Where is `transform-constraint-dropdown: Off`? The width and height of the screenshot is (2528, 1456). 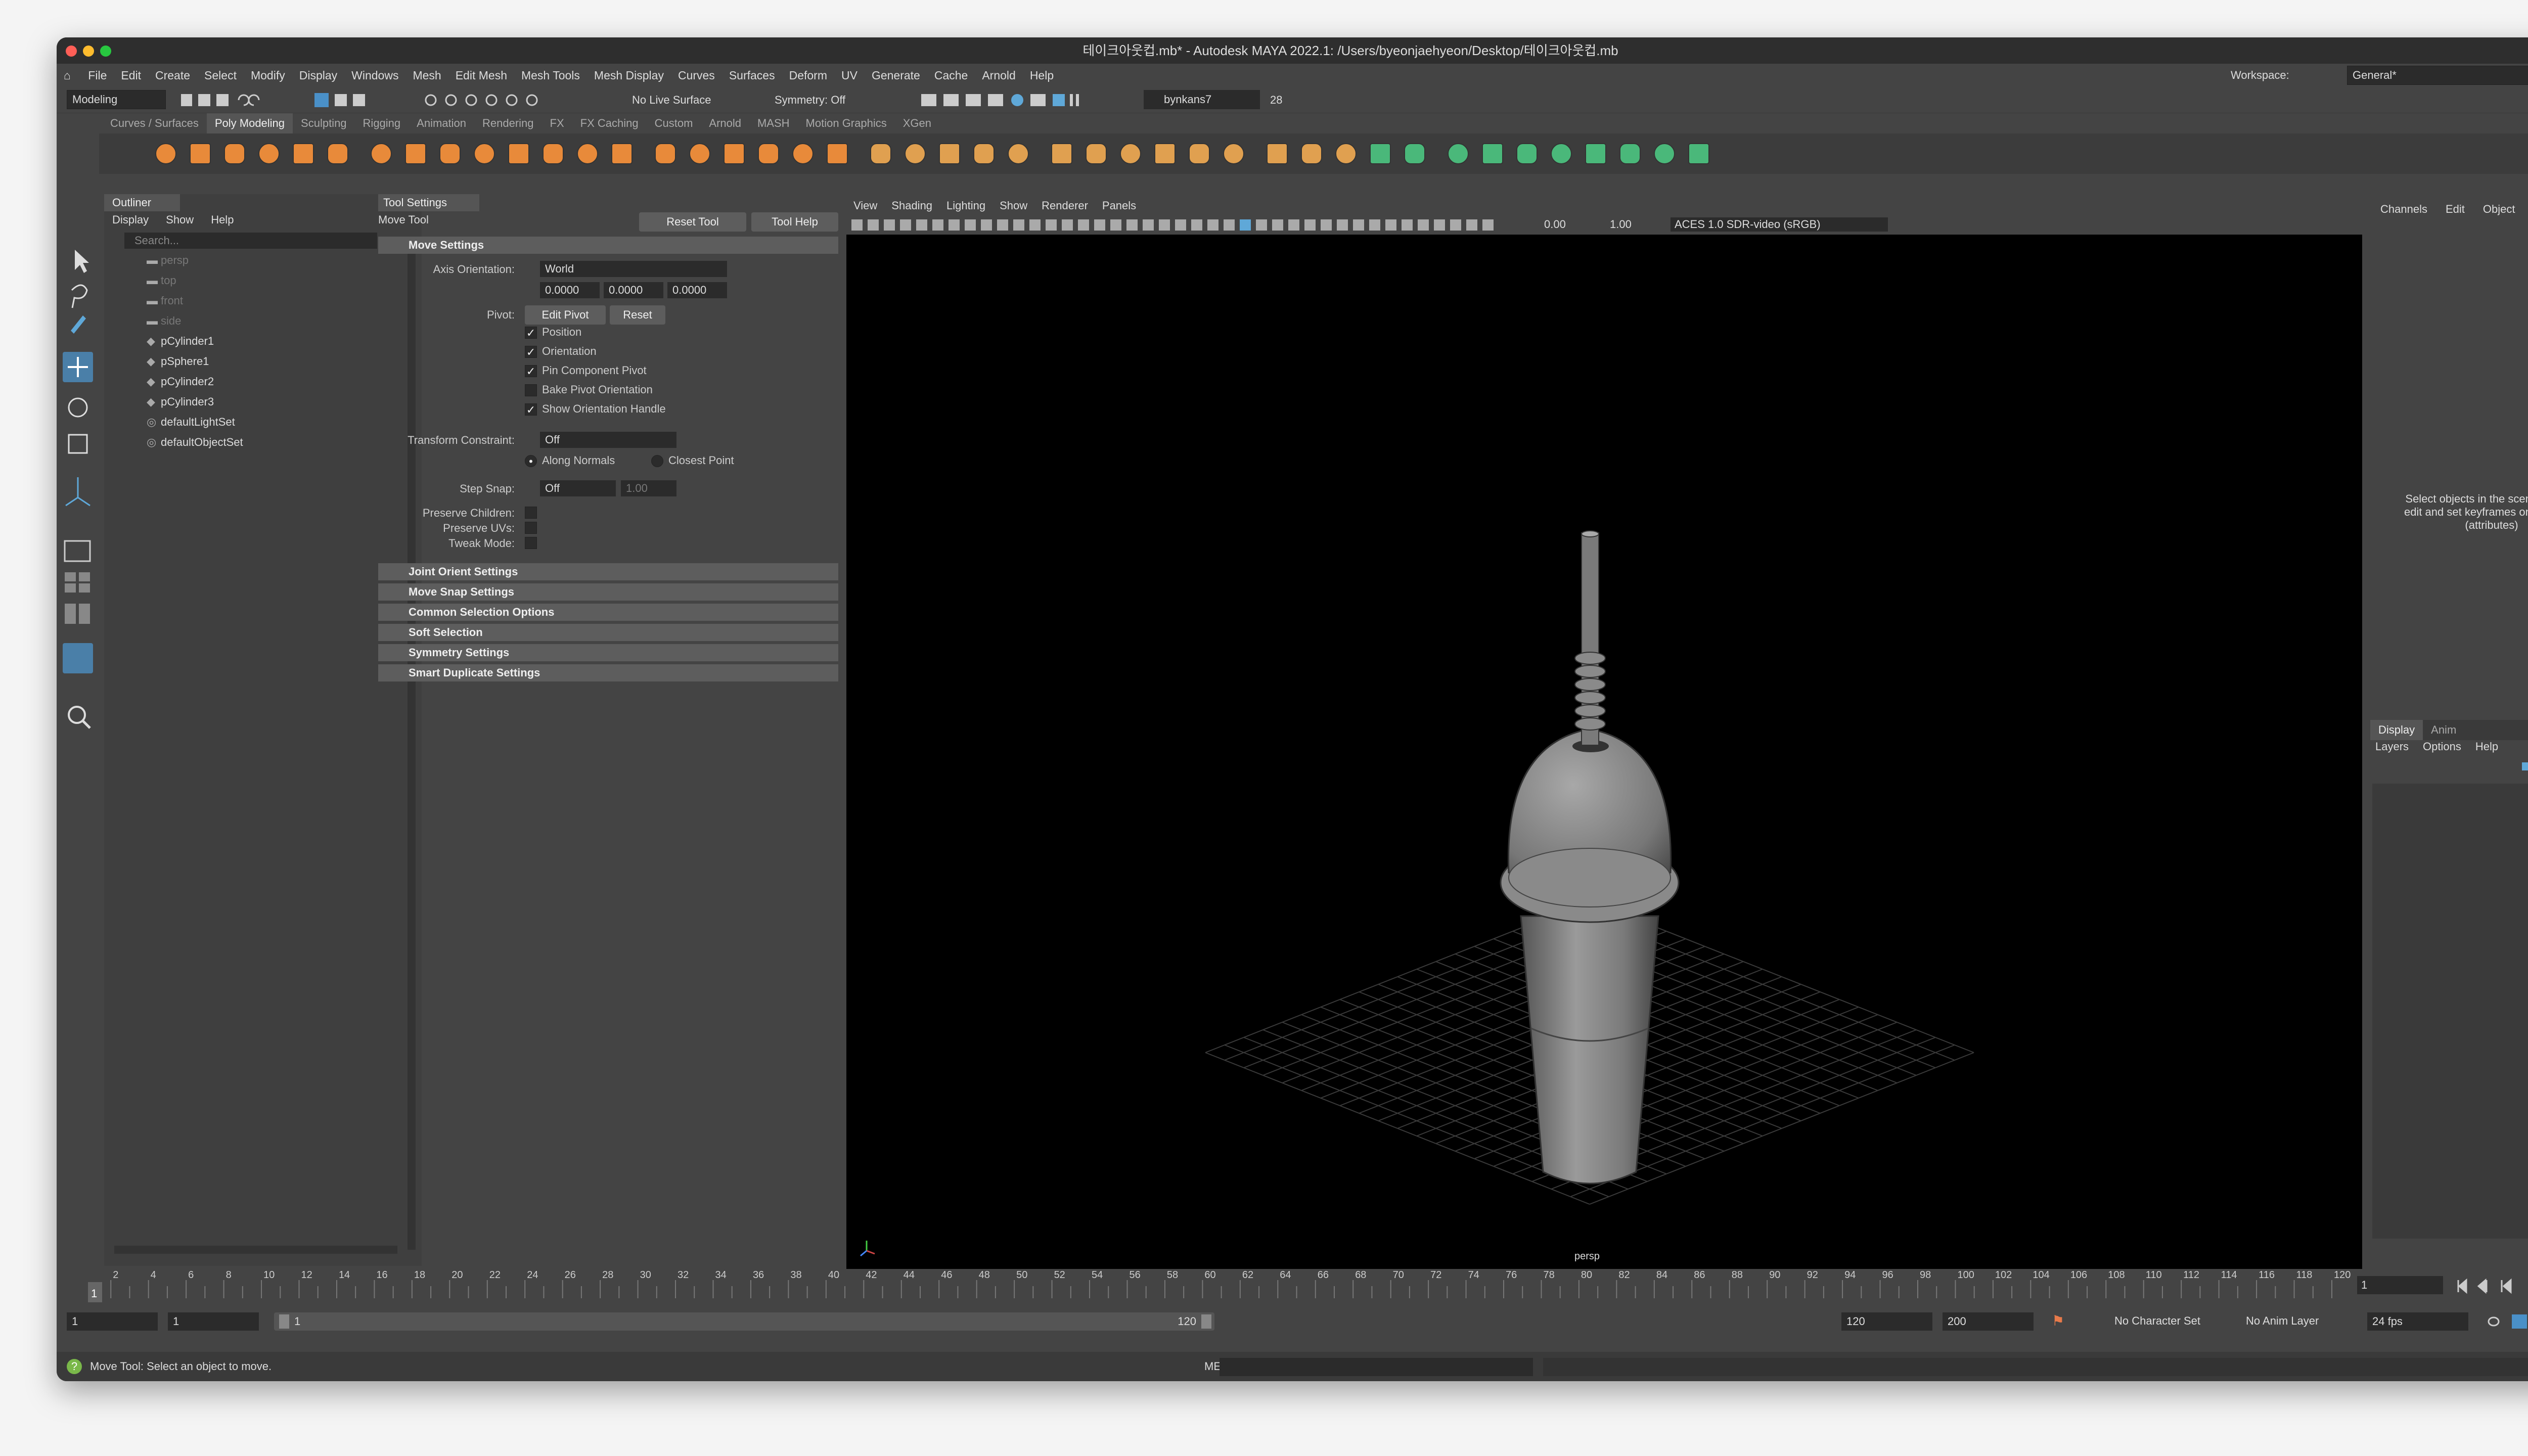
transform-constraint-dropdown: Off is located at coordinates (608, 440).